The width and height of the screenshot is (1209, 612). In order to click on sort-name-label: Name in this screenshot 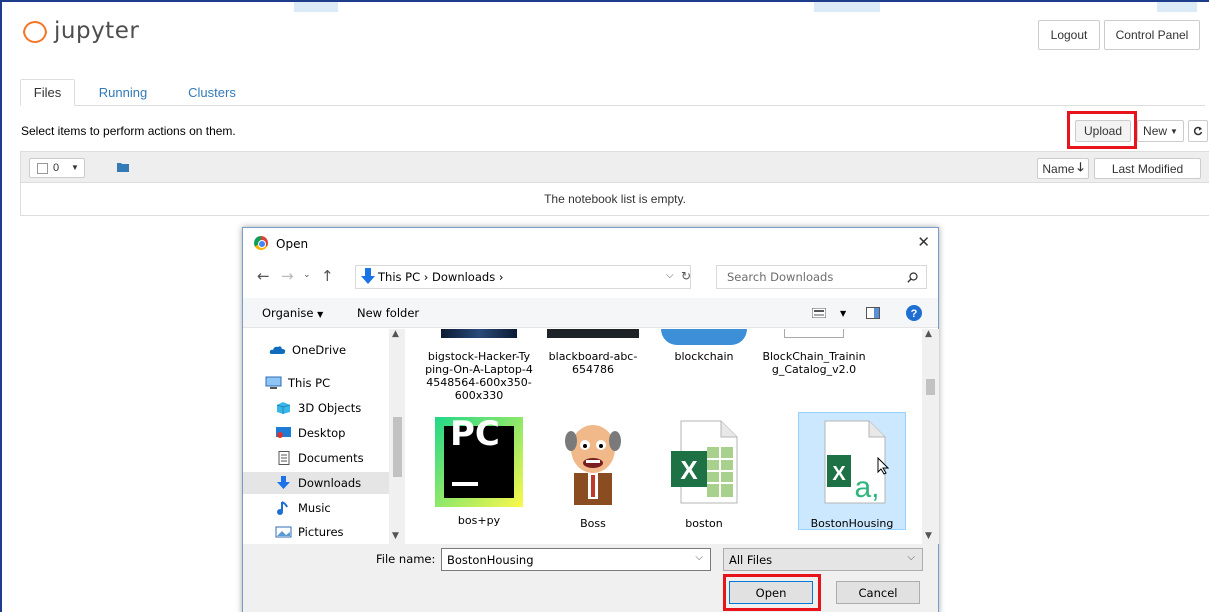, I will do `click(1058, 168)`.